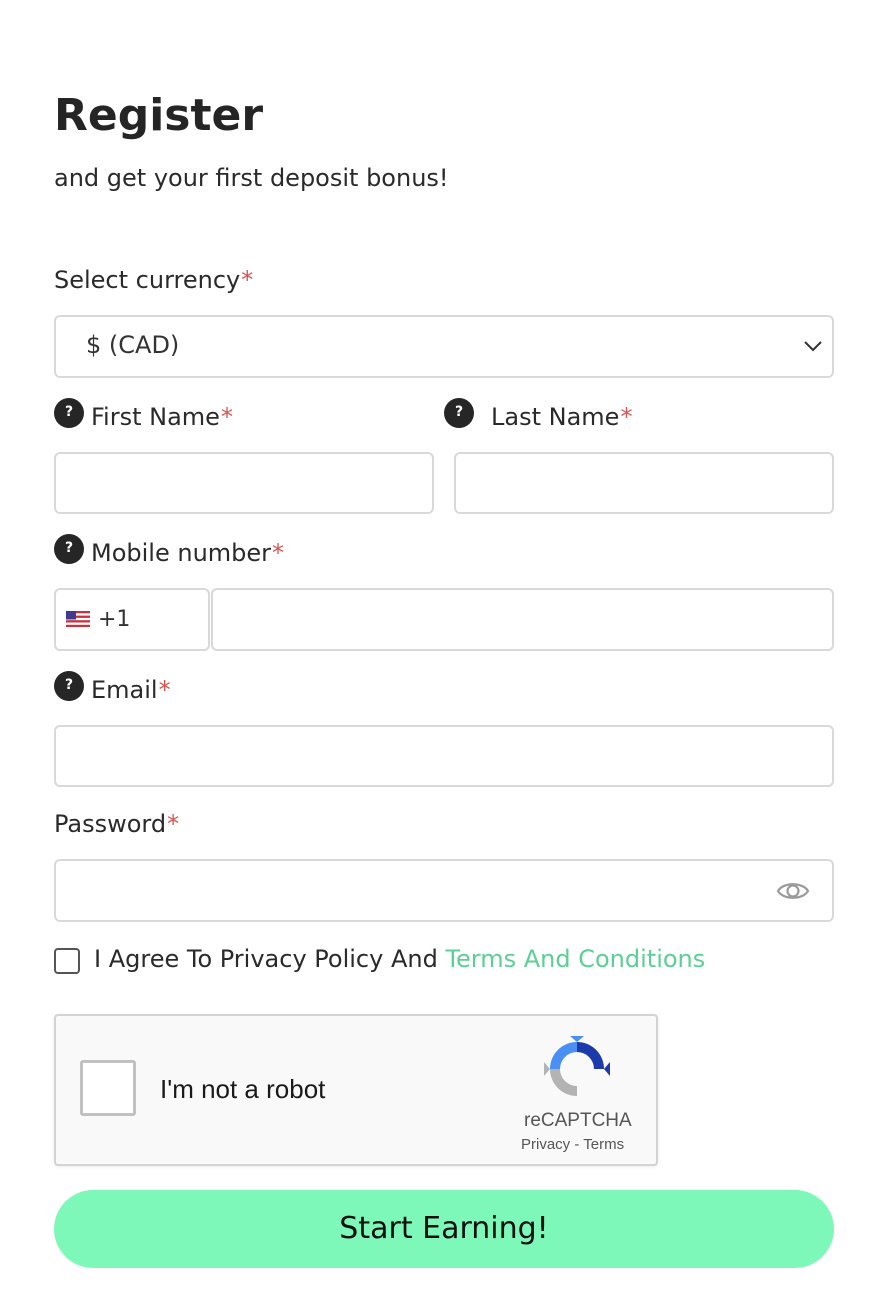 This screenshot has height=1304, width=894. I want to click on recaptcha-brand: reCAPTCHA, so click(578, 1120).